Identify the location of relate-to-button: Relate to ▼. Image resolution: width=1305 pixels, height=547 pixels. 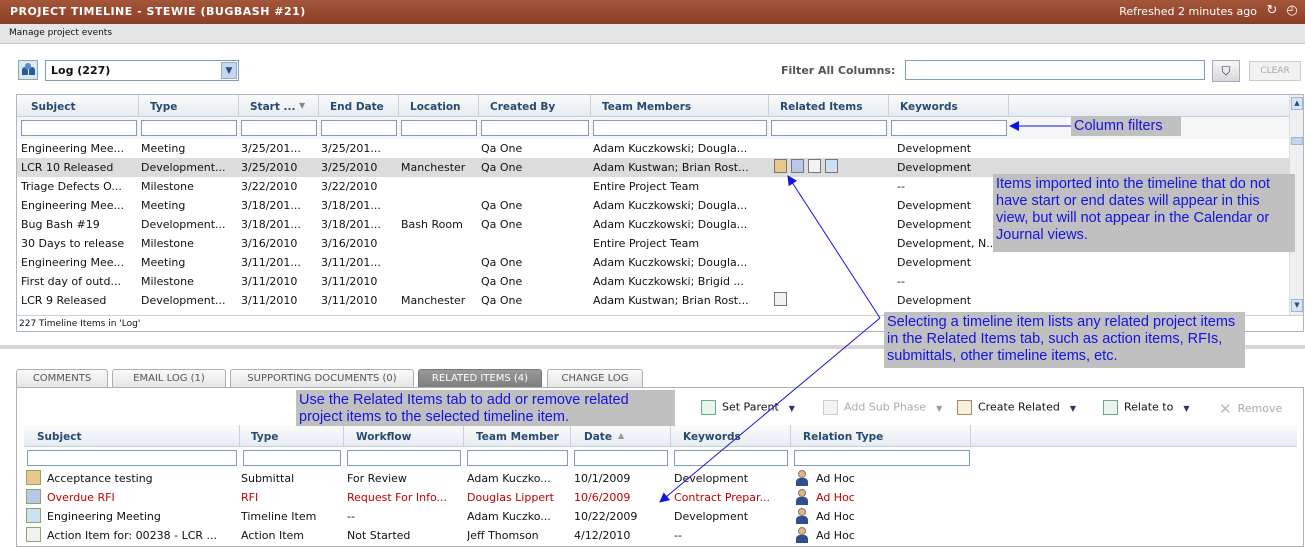
(1146, 407).